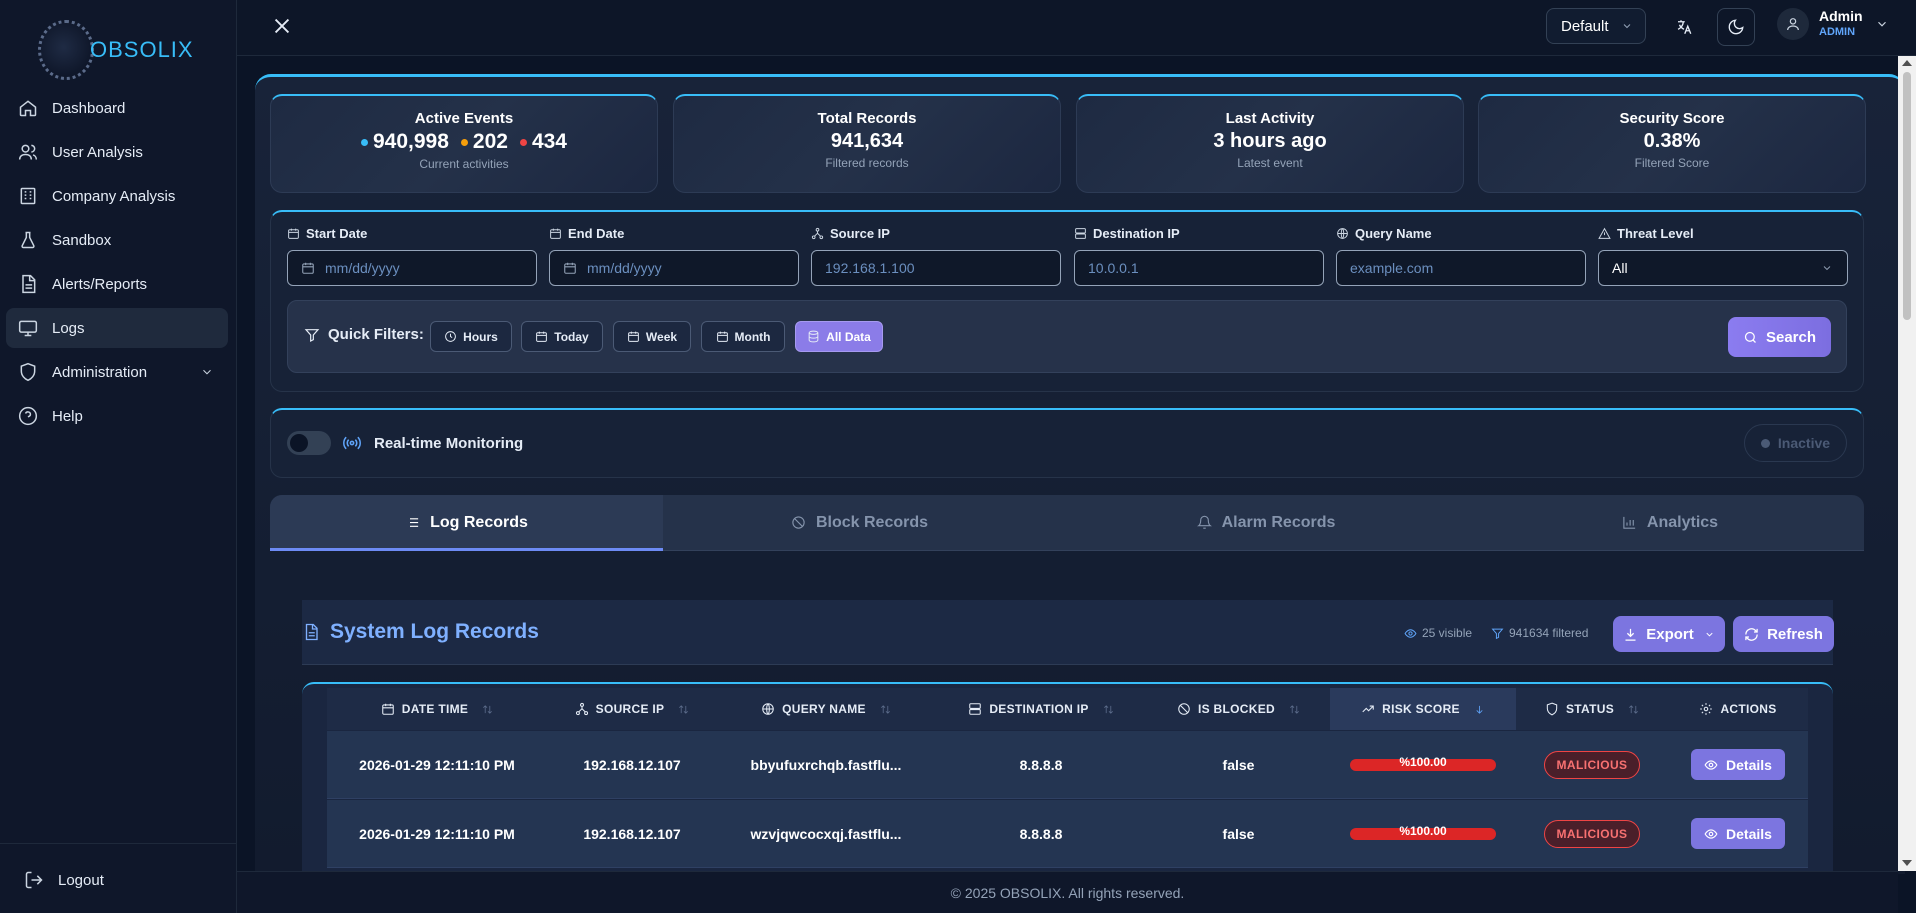 This screenshot has width=1916, height=913. Describe the element at coordinates (1238, 709) in the screenshot. I see `column-header-is-blocked: IS BLOCKED` at that location.